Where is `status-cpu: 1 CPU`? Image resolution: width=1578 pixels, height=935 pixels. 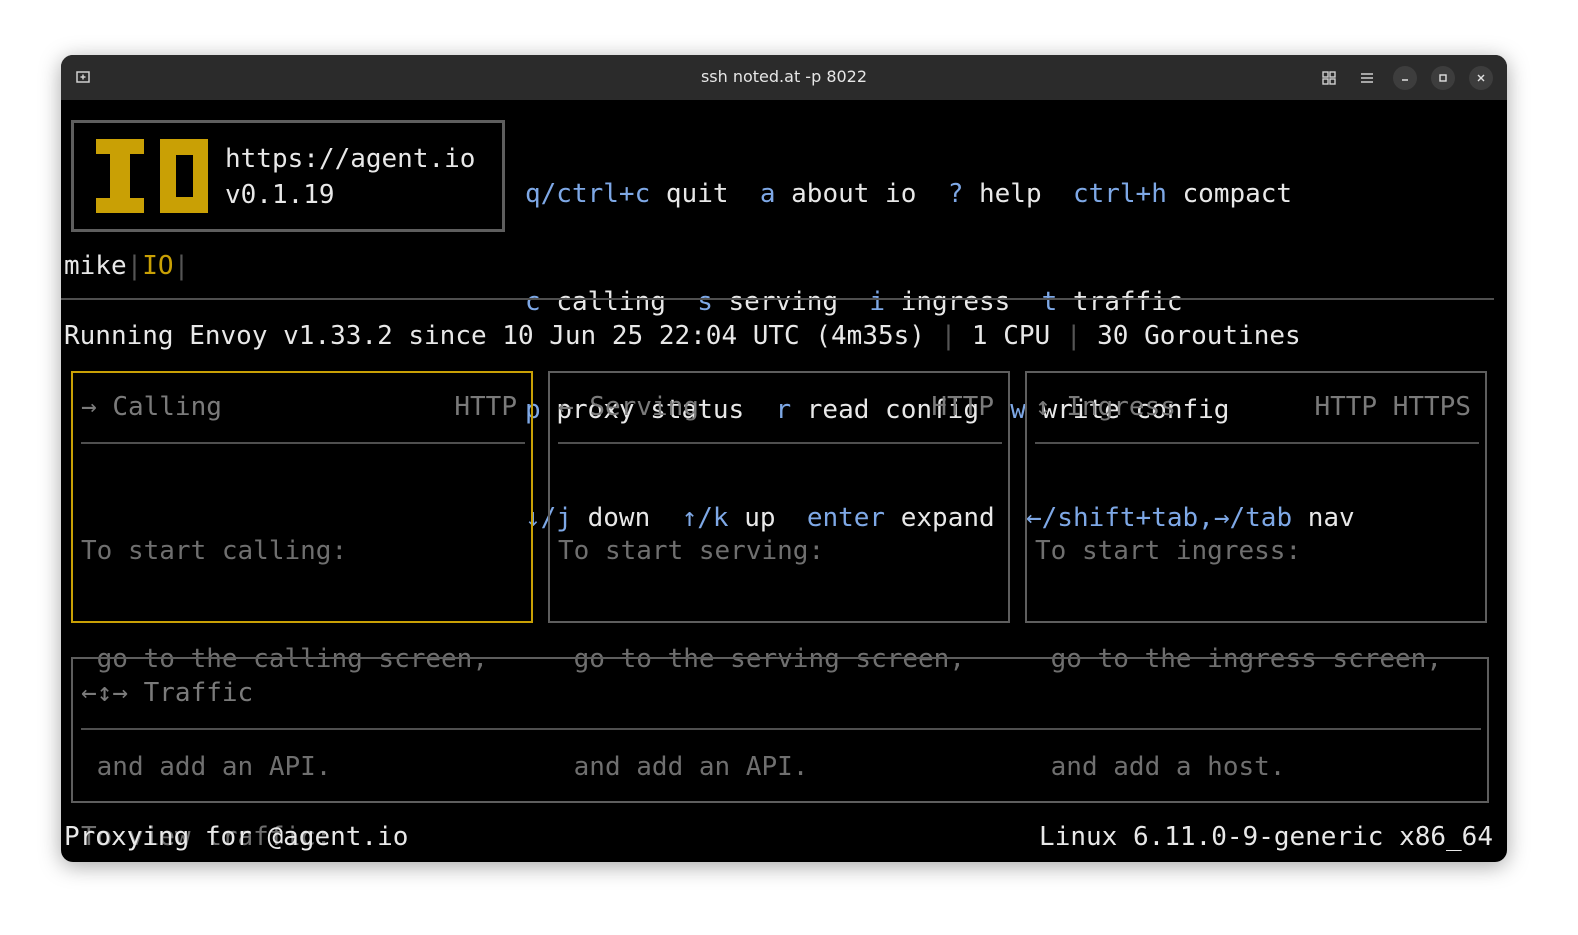
status-cpu: 1 CPU is located at coordinates (1011, 336).